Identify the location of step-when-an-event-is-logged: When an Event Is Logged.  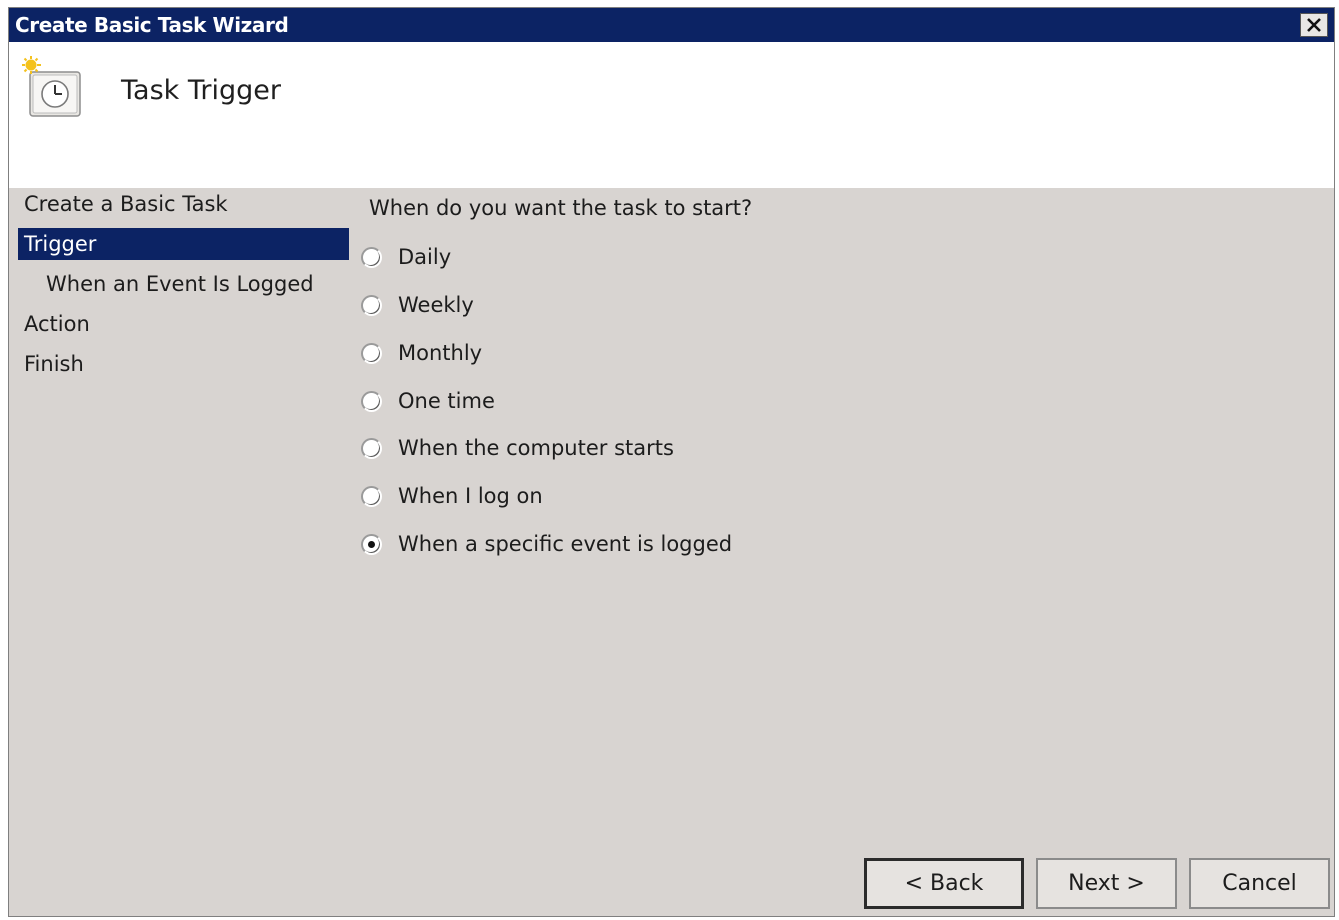
(183, 284).